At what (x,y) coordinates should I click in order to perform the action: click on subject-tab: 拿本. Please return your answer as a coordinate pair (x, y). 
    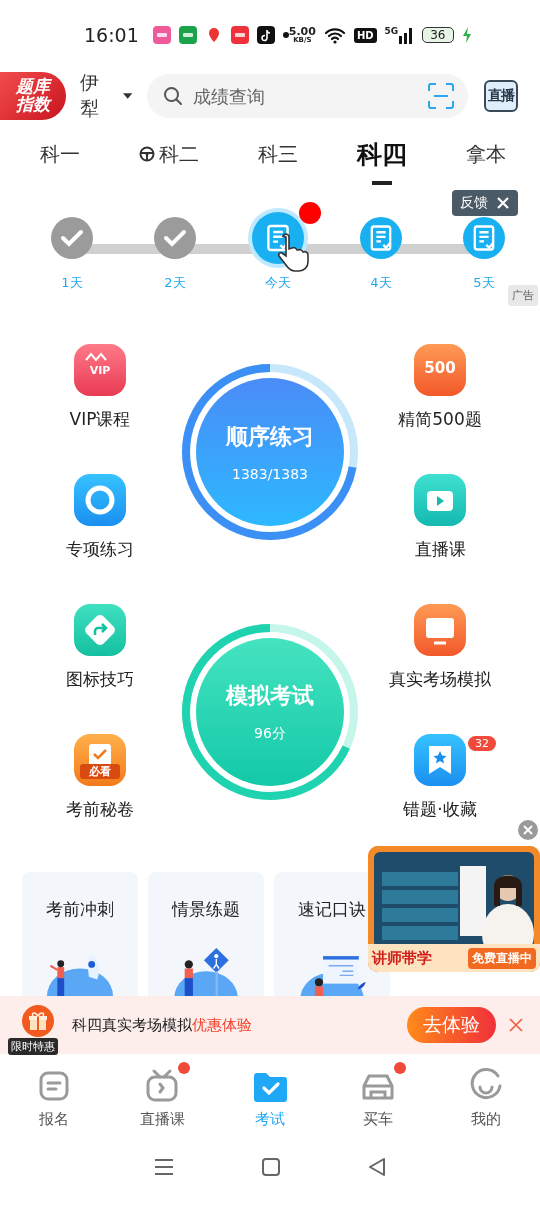
    Looking at the image, I should click on (486, 158).